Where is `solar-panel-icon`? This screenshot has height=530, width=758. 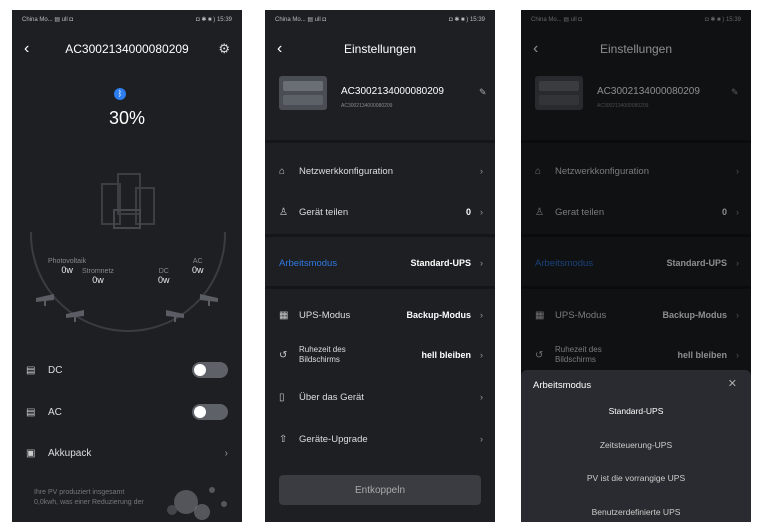
solar-panel-icon is located at coordinates (45, 300).